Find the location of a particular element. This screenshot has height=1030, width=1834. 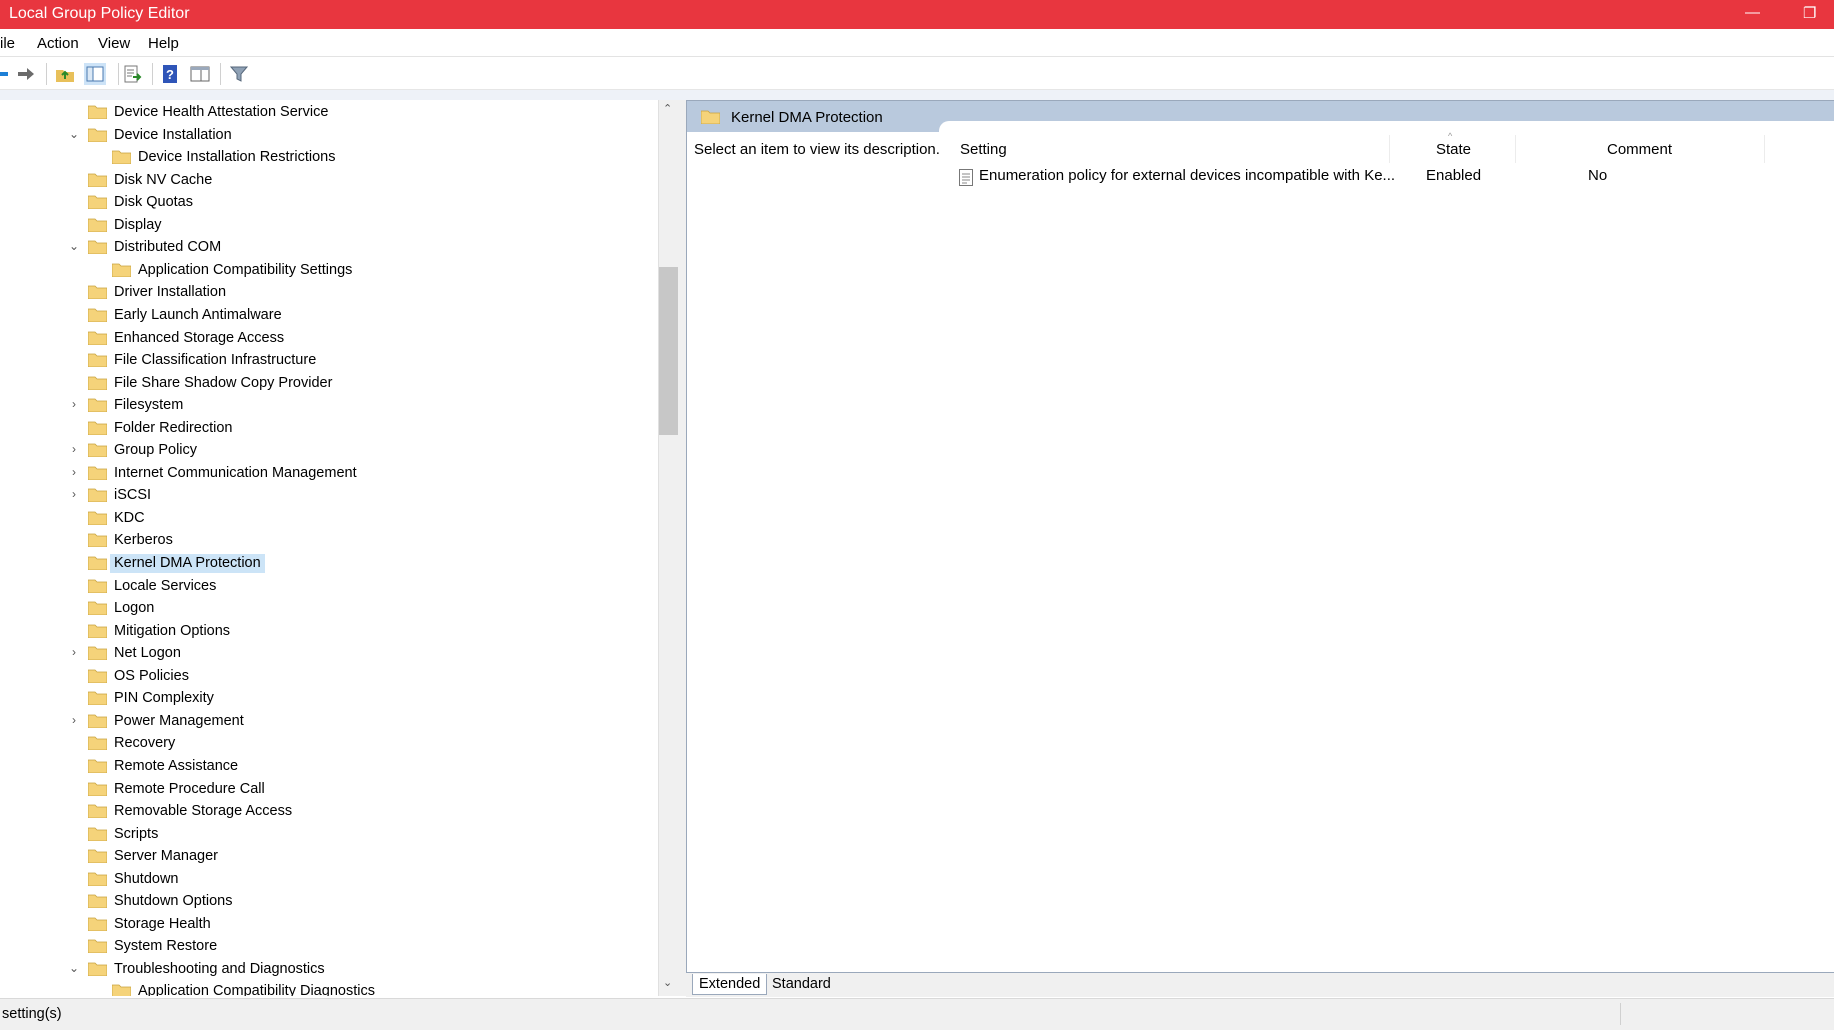

up-folder-icon is located at coordinates (65, 74).